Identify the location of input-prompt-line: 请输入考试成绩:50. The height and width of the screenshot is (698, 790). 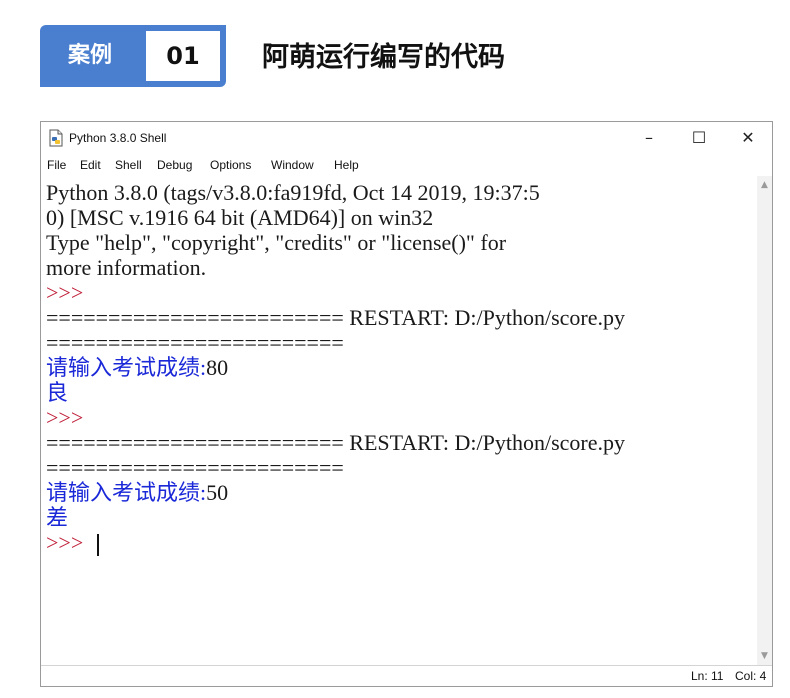
(137, 492).